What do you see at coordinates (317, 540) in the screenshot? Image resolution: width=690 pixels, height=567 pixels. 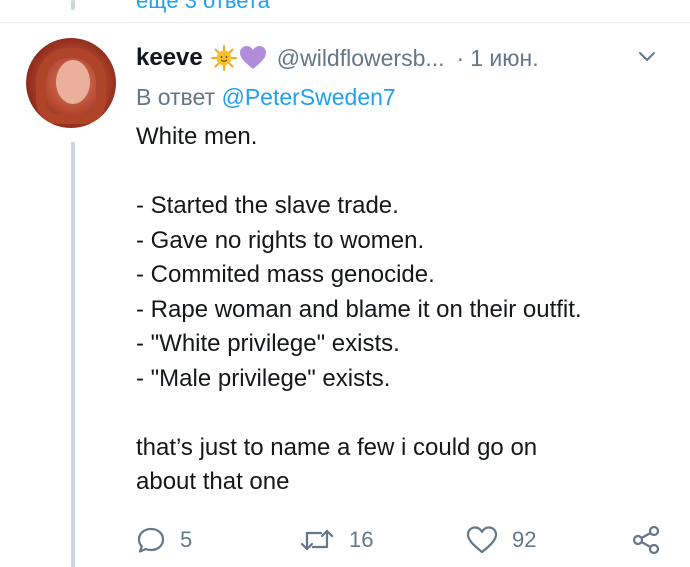 I see `retweet-icon` at bounding box center [317, 540].